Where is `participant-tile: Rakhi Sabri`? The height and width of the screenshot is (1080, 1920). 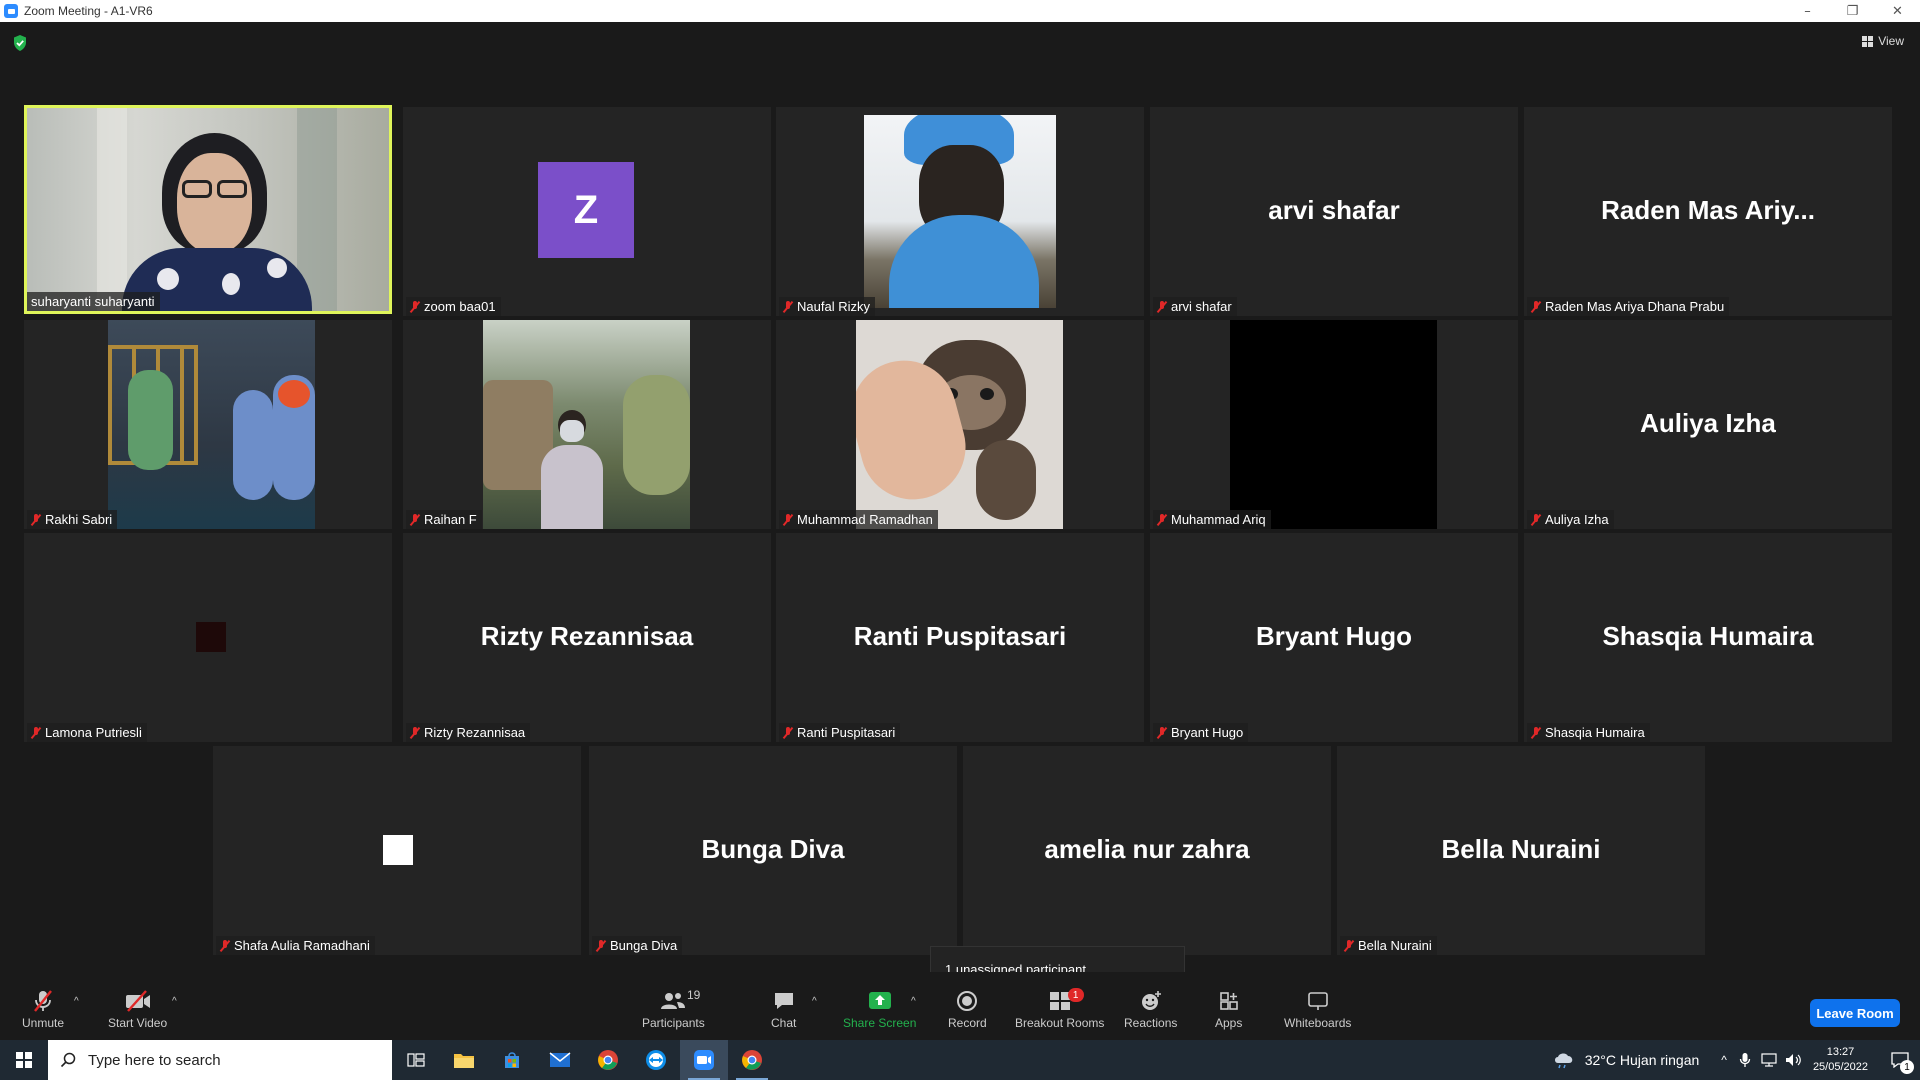
participant-tile: Rakhi Sabri is located at coordinates (208, 424).